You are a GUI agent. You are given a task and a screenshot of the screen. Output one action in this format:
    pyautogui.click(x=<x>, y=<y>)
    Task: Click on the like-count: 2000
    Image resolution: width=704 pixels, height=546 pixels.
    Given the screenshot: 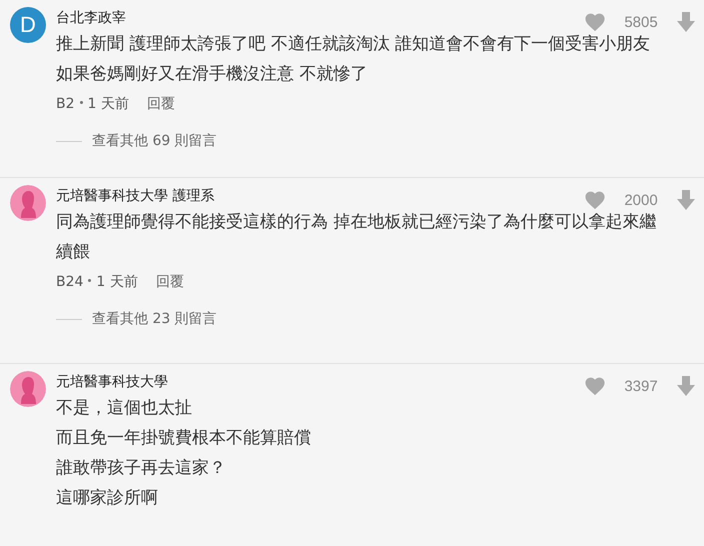 What is the action you would take?
    pyautogui.click(x=641, y=200)
    